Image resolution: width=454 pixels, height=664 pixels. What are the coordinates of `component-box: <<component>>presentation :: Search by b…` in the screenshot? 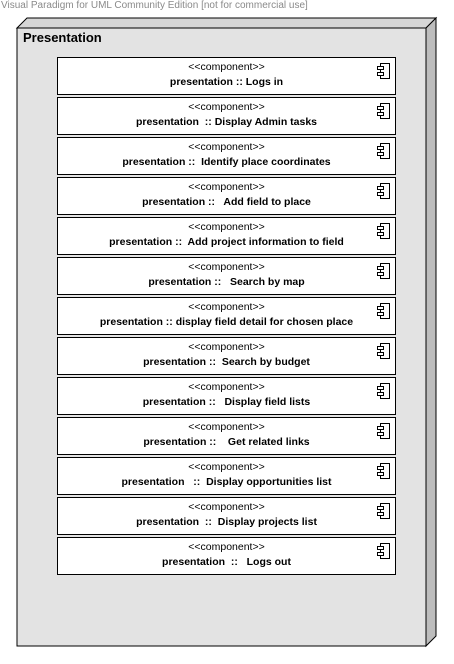 It's located at (226, 356).